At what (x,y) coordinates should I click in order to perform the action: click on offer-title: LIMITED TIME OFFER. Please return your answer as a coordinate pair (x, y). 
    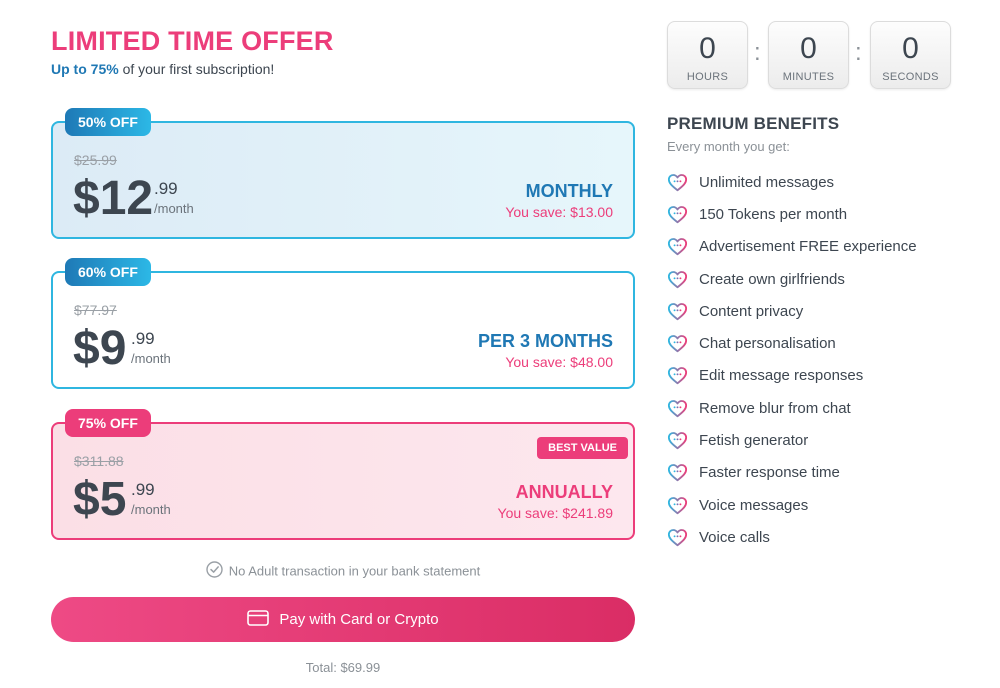
    Looking at the image, I should click on (192, 41).